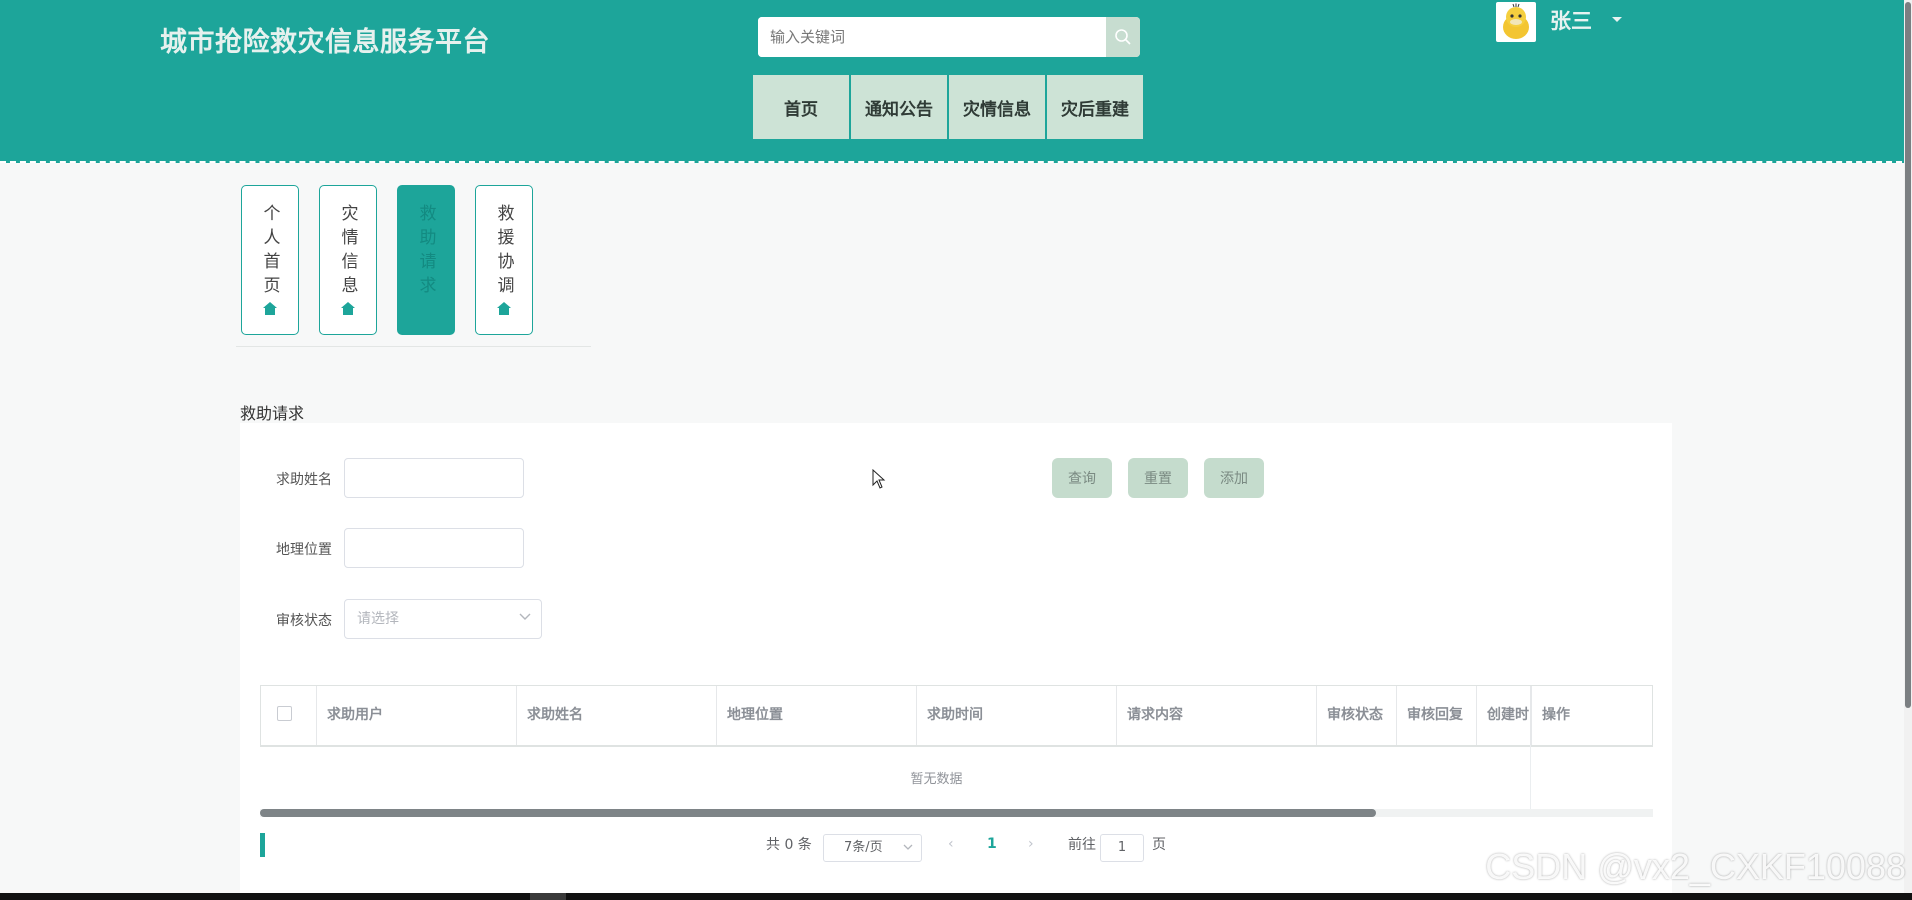  Describe the element at coordinates (434, 548) in the screenshot. I see `location-filter-input` at that location.